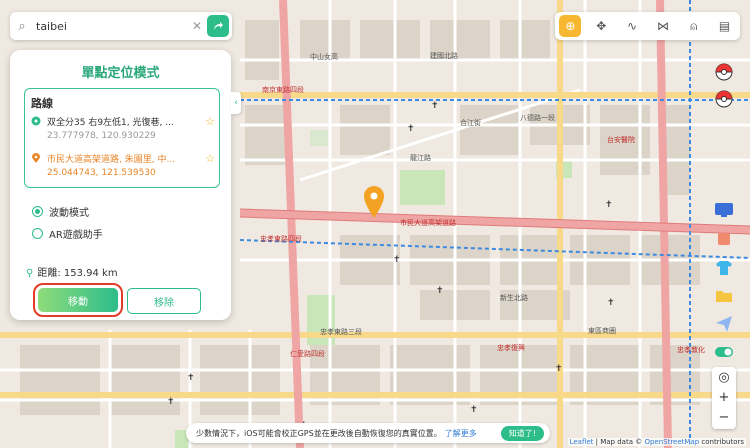 The width and height of the screenshot is (750, 448). Describe the element at coordinates (307, 353) in the screenshot. I see `map-label: 仁愛路四段` at that location.